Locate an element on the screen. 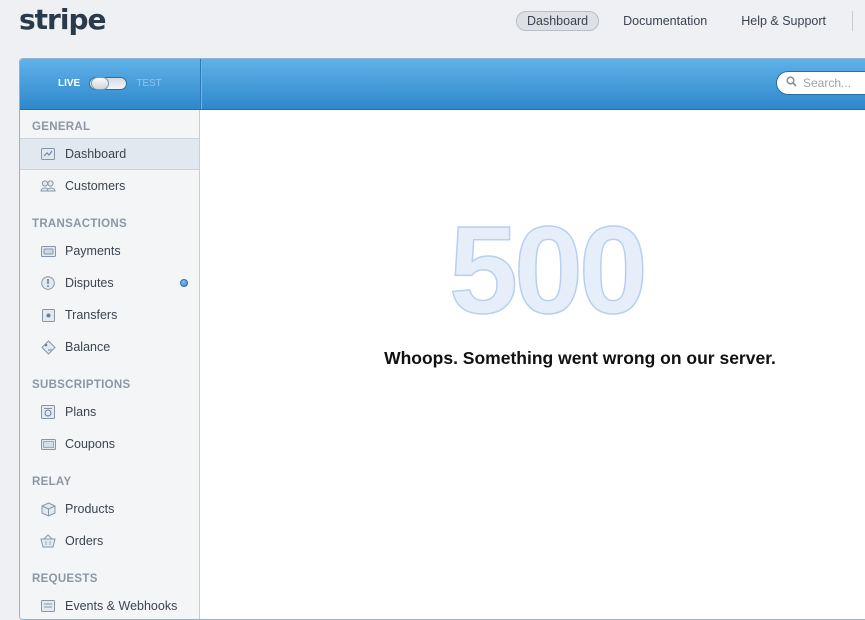  live-test-toggle is located at coordinates (108, 83).